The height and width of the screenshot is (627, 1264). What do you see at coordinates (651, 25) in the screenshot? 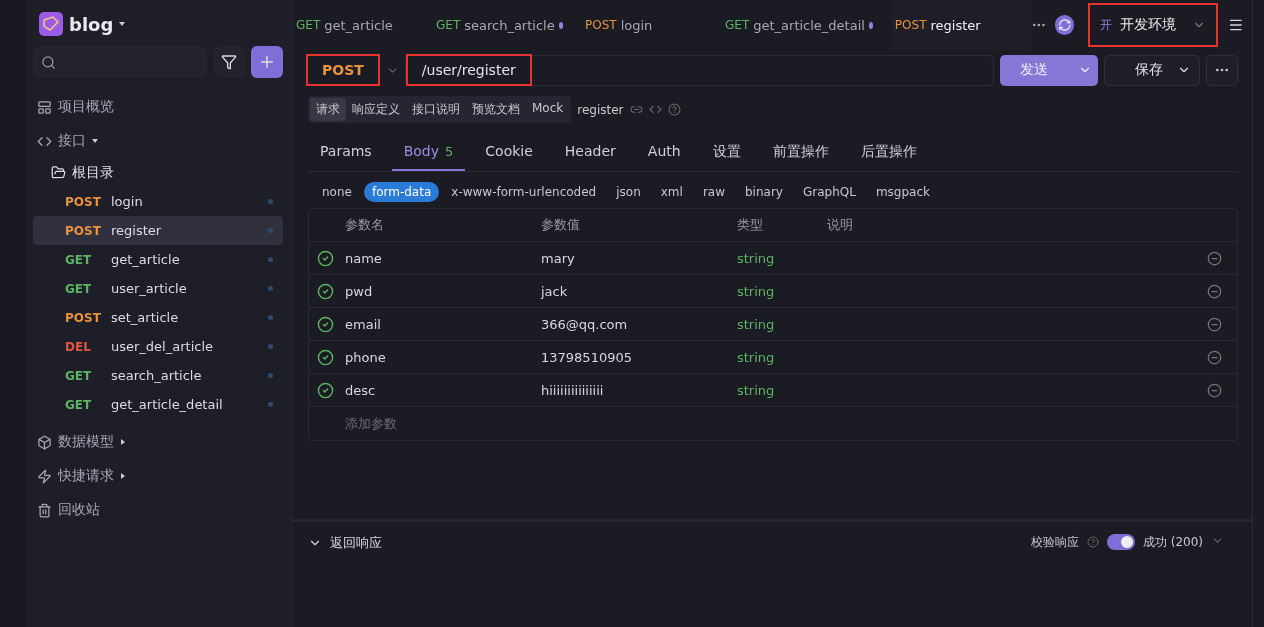
I see `request-tab: POST login` at bounding box center [651, 25].